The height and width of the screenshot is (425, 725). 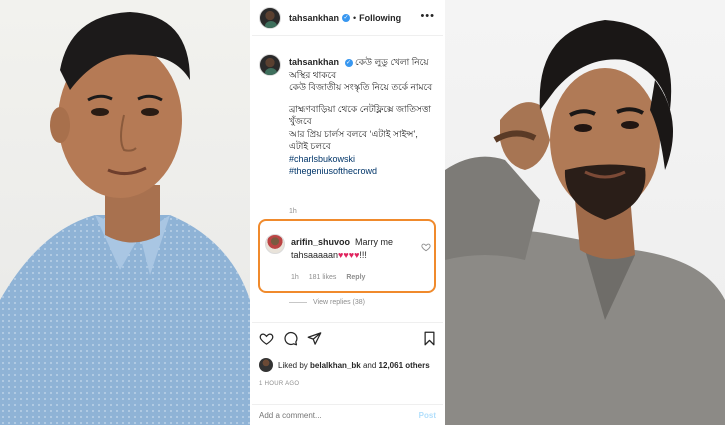 What do you see at coordinates (374, 242) in the screenshot?
I see `comment-text-part-1: Marry me` at bounding box center [374, 242].